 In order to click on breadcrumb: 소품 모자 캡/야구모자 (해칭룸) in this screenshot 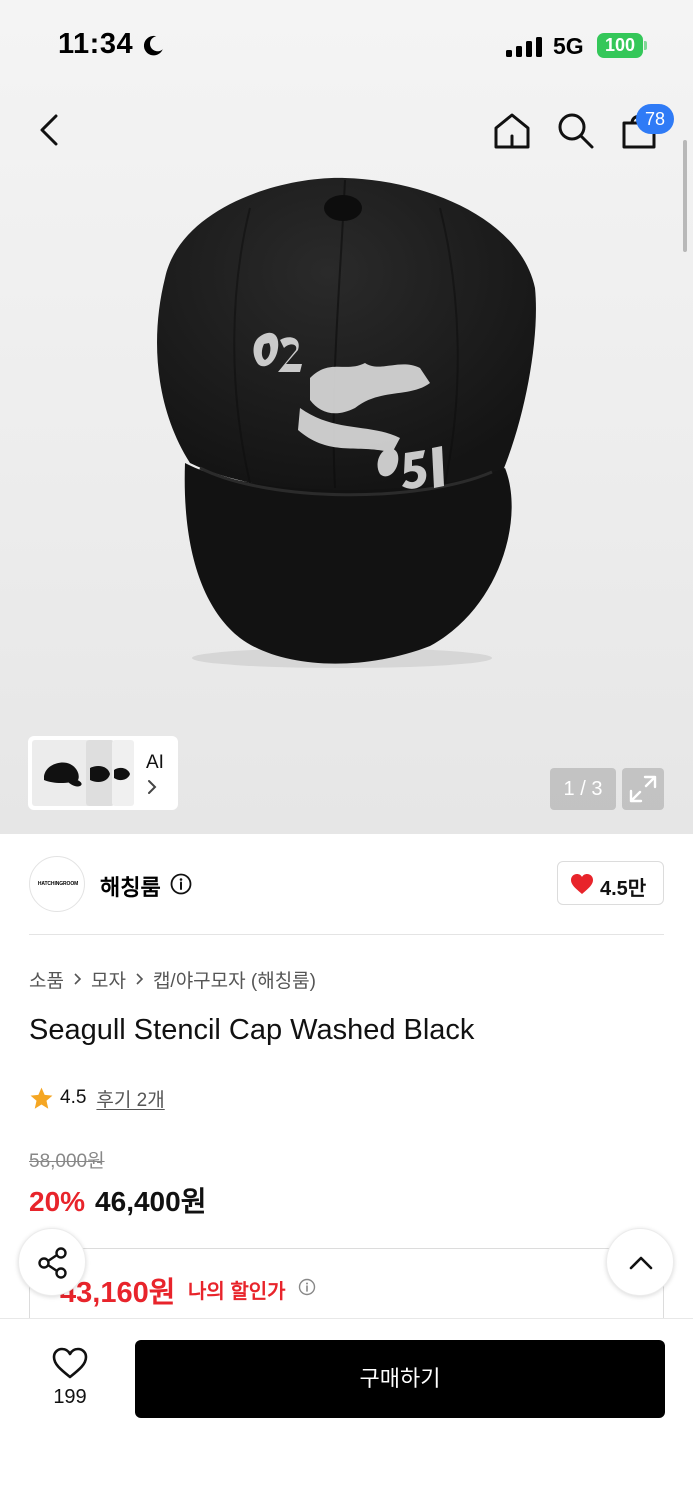, I will do `click(172, 979)`.